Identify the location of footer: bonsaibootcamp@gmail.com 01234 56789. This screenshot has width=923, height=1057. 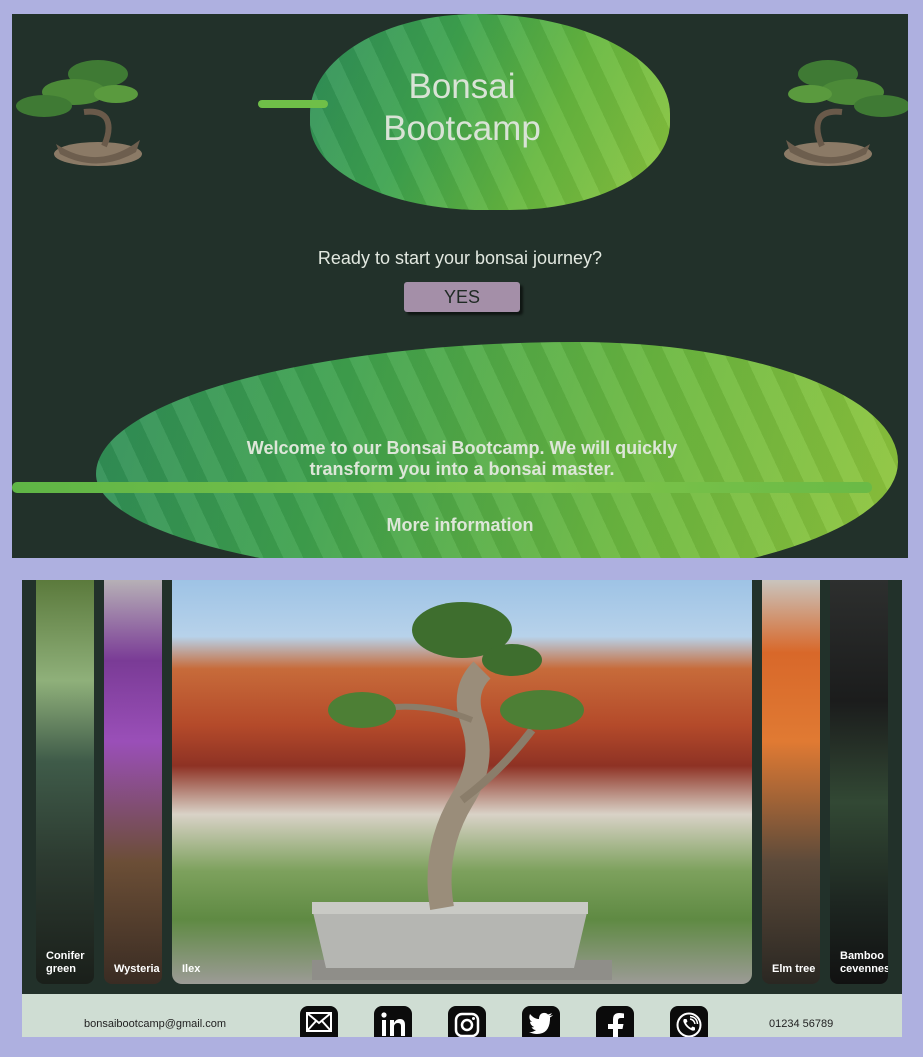
(462, 1015).